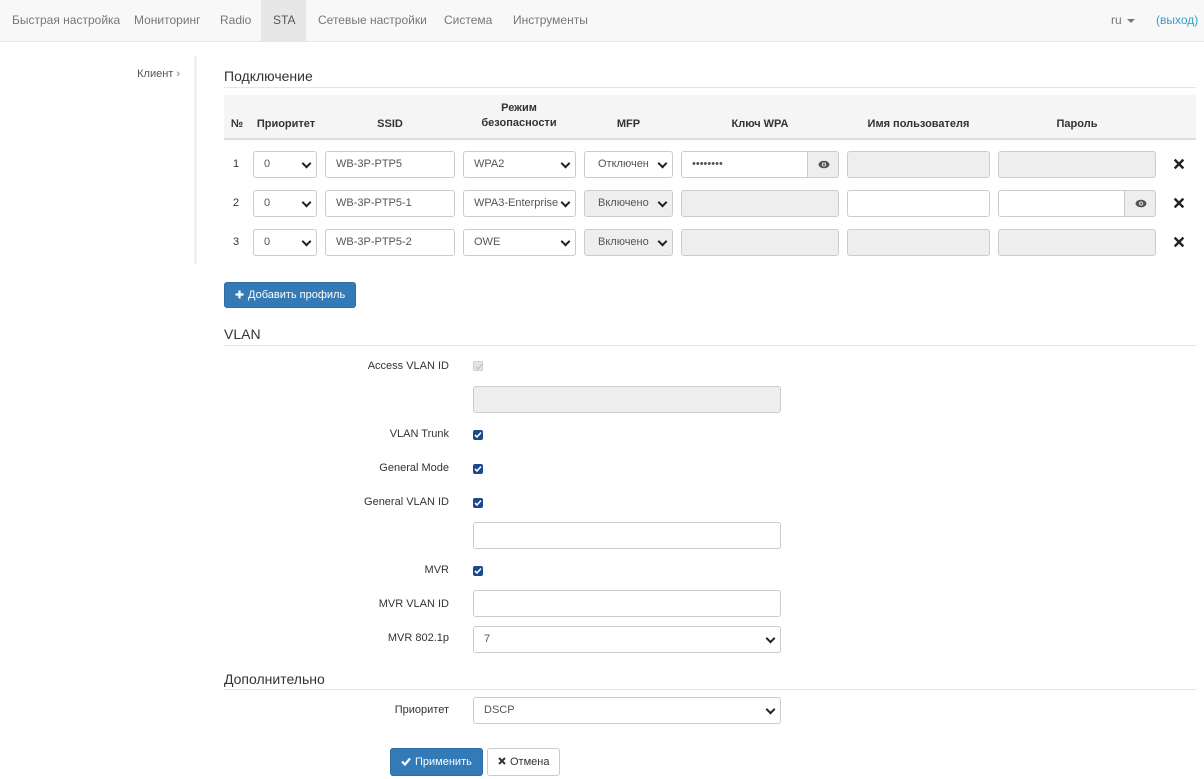 The width and height of the screenshot is (1204, 779). What do you see at coordinates (627, 603) in the screenshot?
I see `mvr-vlan-id-input` at bounding box center [627, 603].